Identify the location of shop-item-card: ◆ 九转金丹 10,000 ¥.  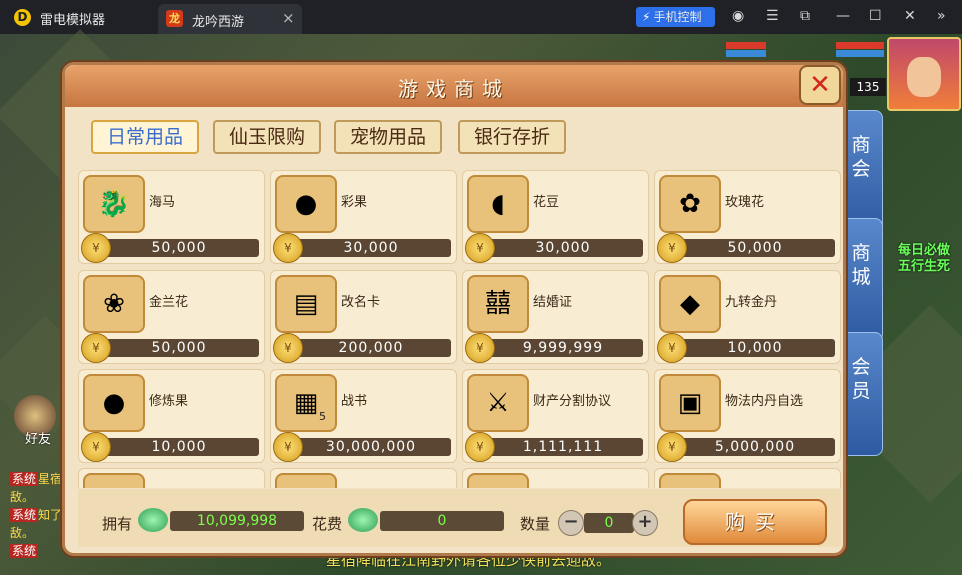
(747, 317).